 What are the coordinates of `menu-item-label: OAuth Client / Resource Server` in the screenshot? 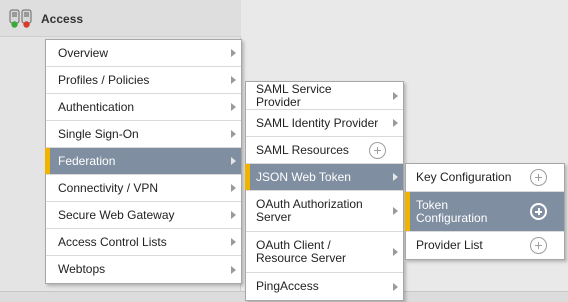 It's located at (301, 251).